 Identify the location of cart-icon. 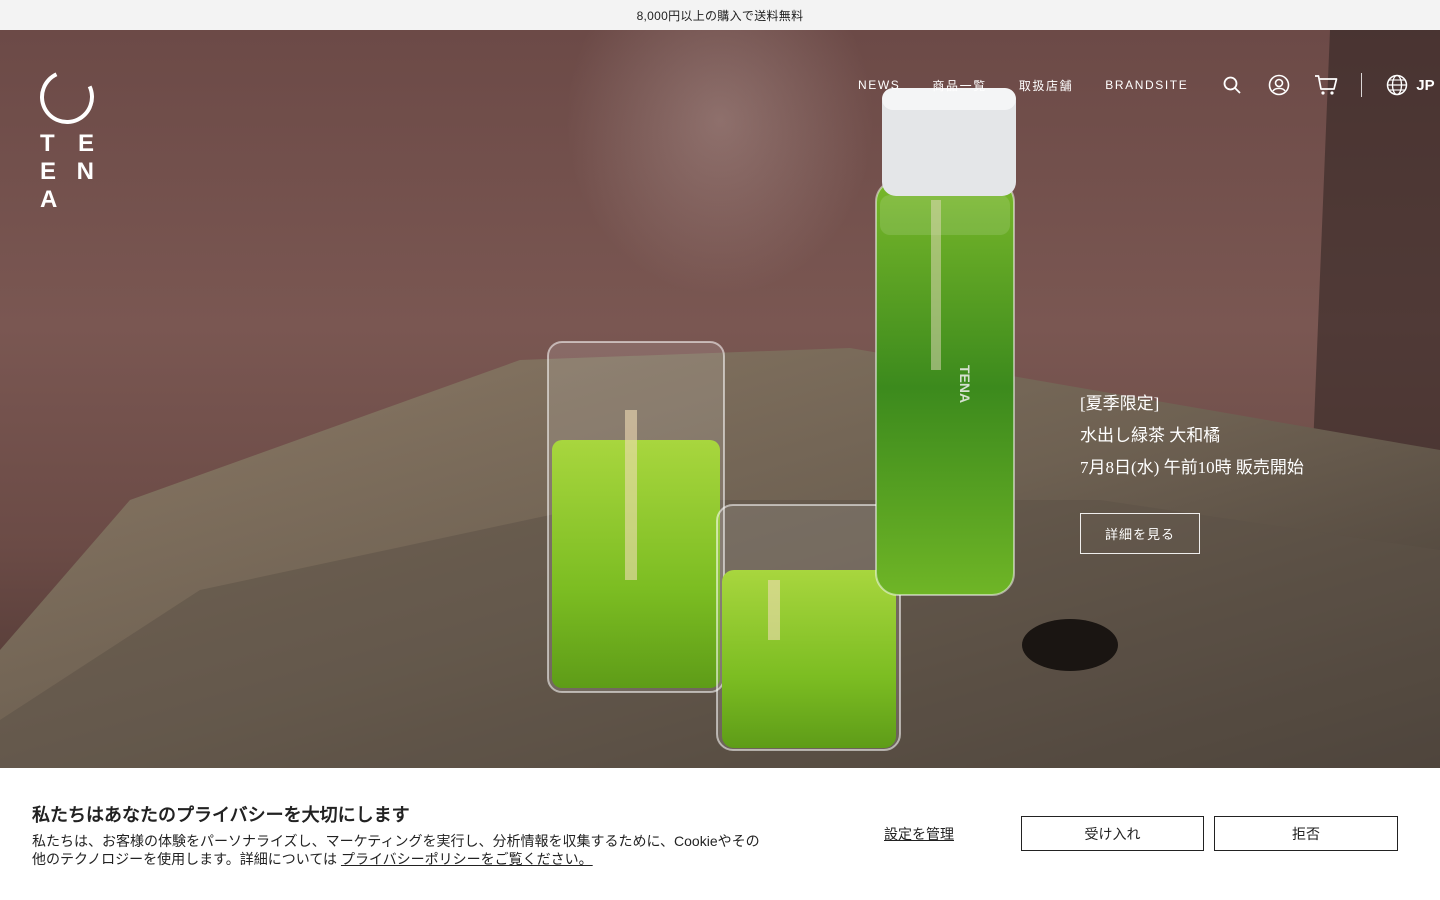
(1326, 85).